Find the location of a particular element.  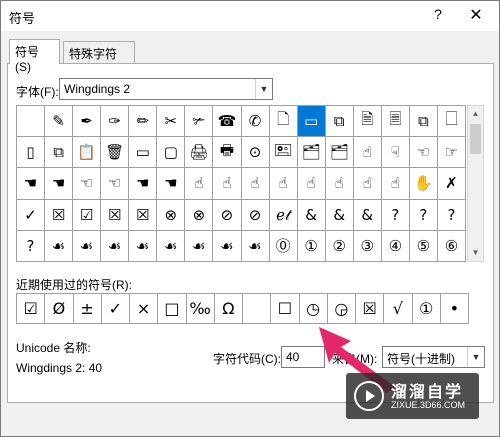

symbol-cell: ✆ is located at coordinates (255, 122).